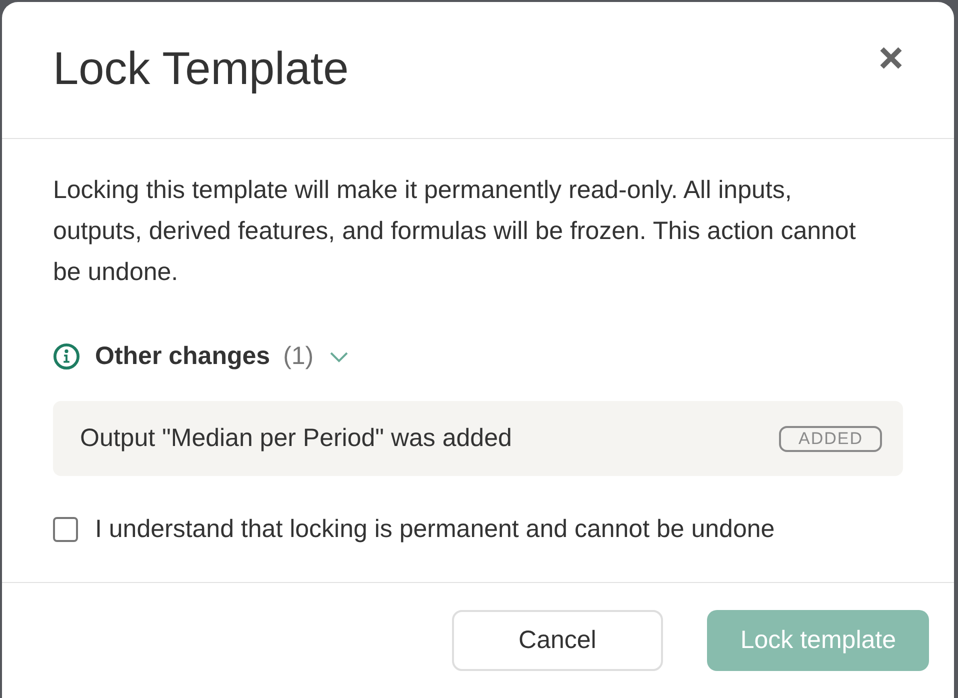 The height and width of the screenshot is (698, 958). I want to click on close-button, so click(891, 58).